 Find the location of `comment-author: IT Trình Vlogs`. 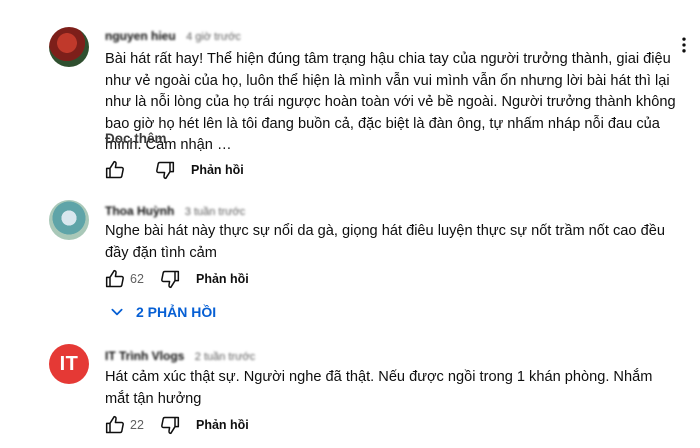

comment-author: IT Trình Vlogs is located at coordinates (144, 356).